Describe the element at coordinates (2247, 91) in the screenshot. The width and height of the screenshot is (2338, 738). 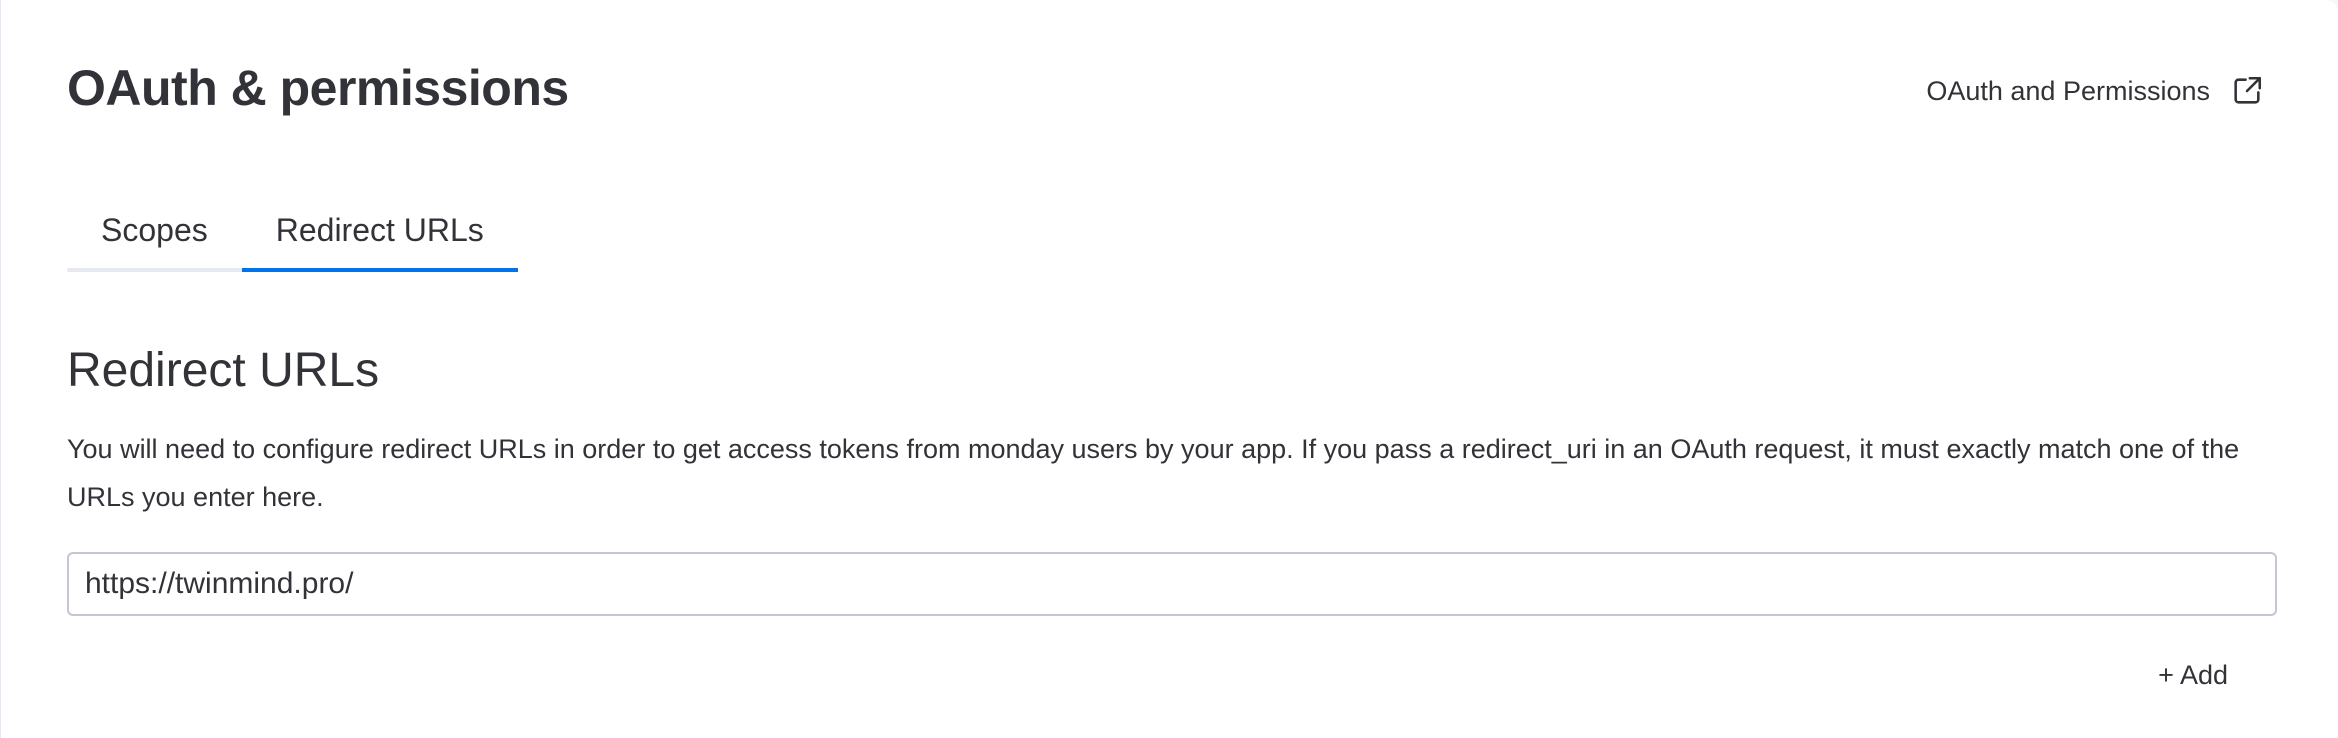
I see `external-link-icon` at that location.